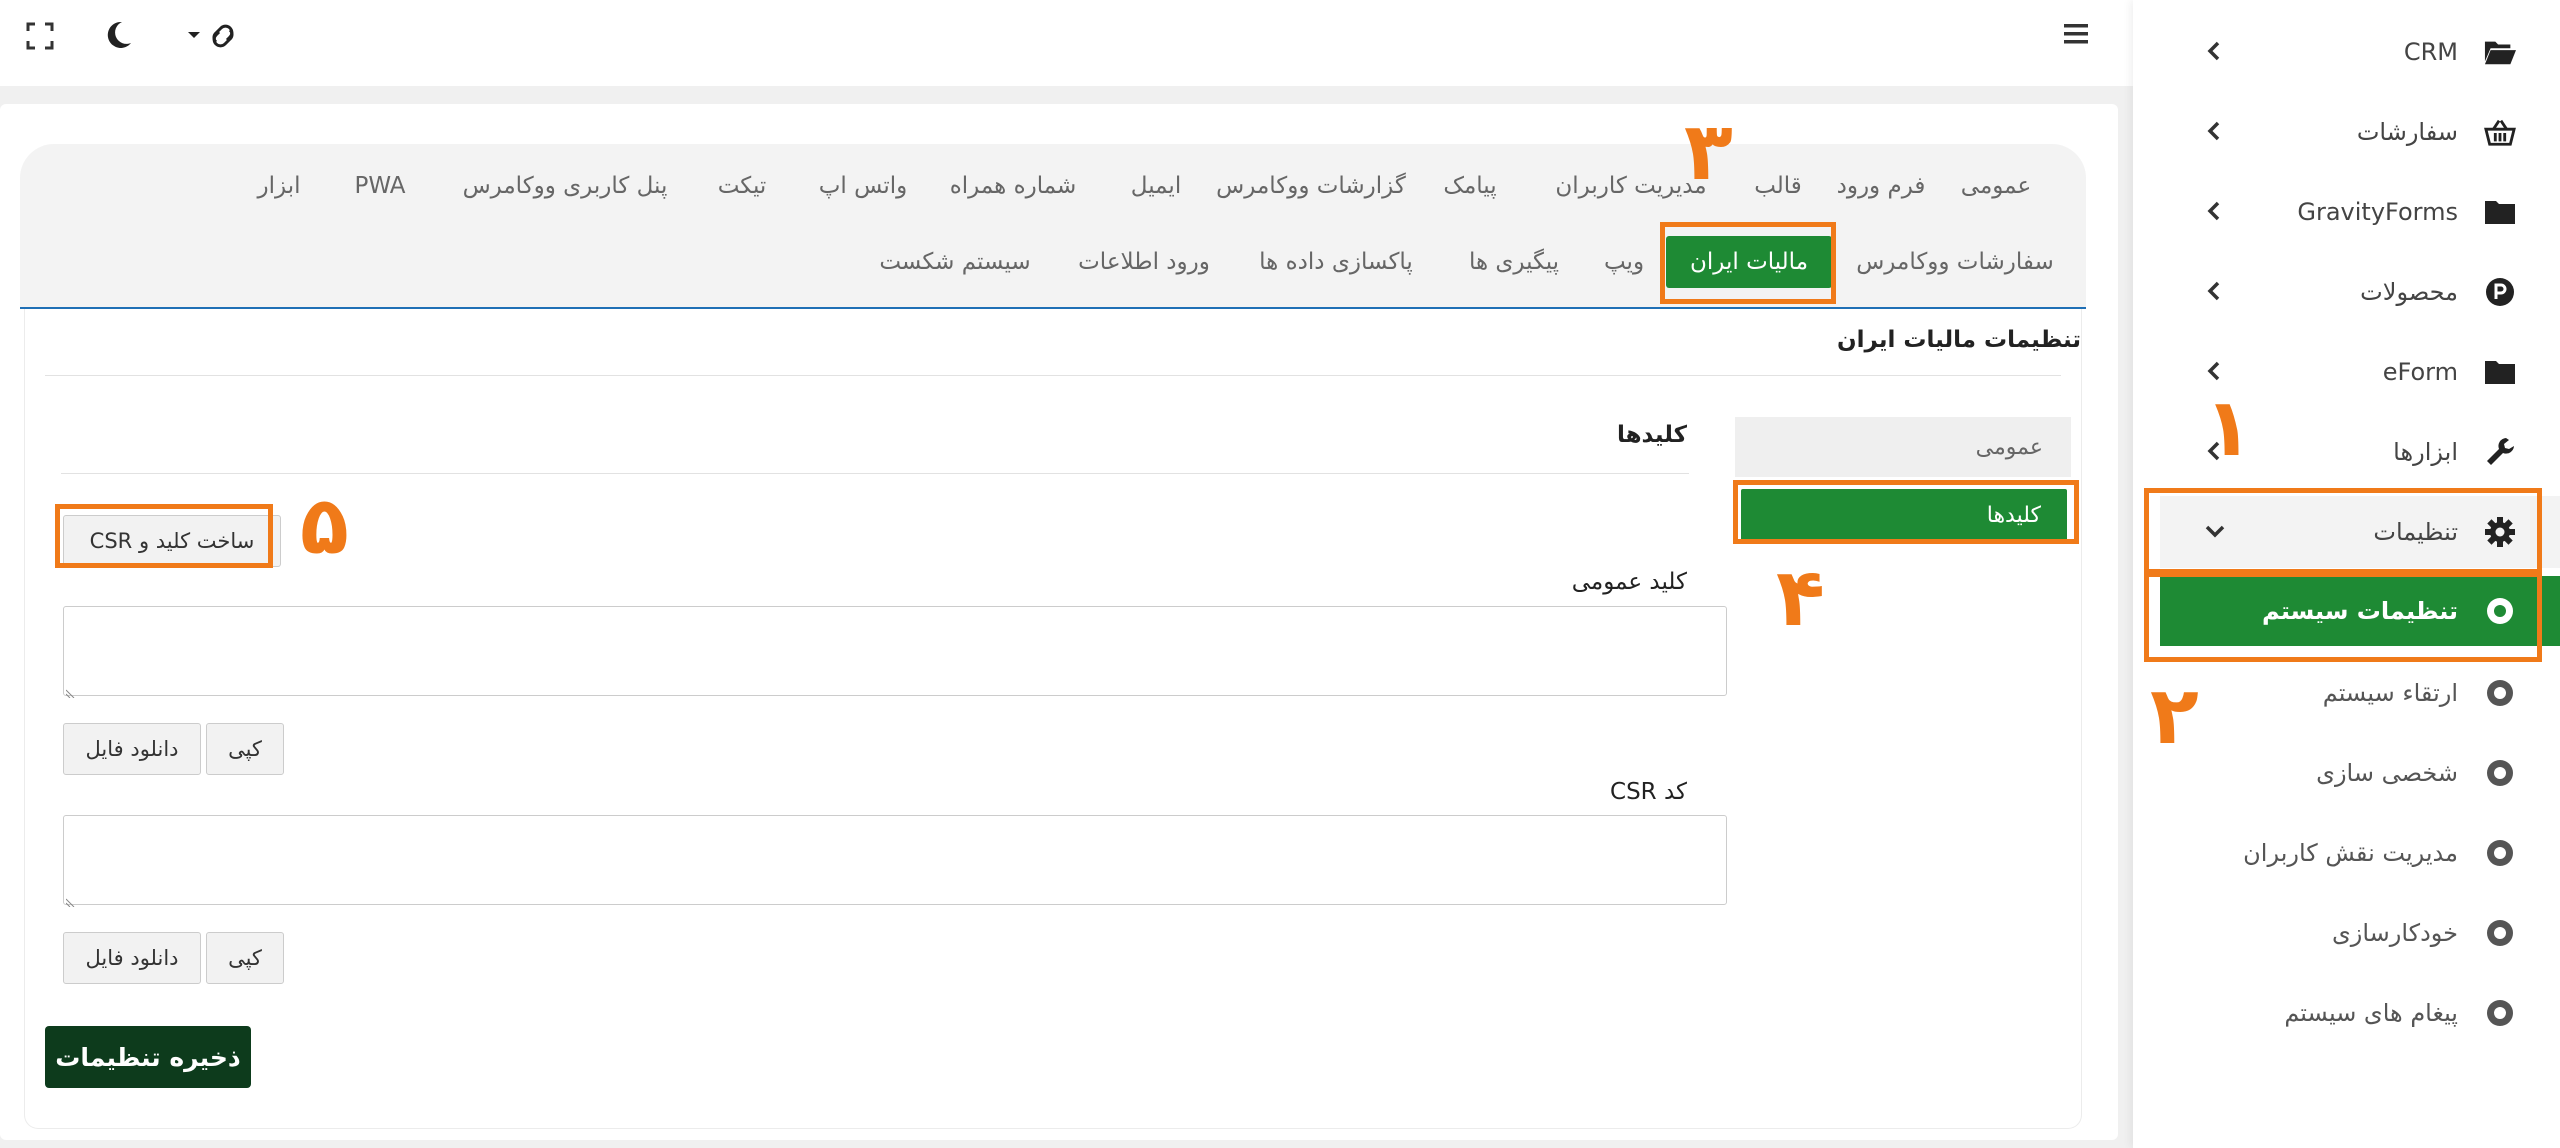 The width and height of the screenshot is (2560, 1148). Describe the element at coordinates (216, 35) in the screenshot. I see `link-dropdown-icon` at that location.